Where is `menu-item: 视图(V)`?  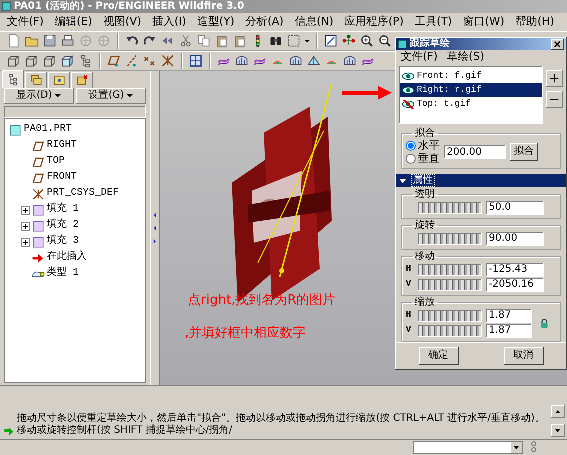
menu-item: 视图(V) is located at coordinates (122, 22).